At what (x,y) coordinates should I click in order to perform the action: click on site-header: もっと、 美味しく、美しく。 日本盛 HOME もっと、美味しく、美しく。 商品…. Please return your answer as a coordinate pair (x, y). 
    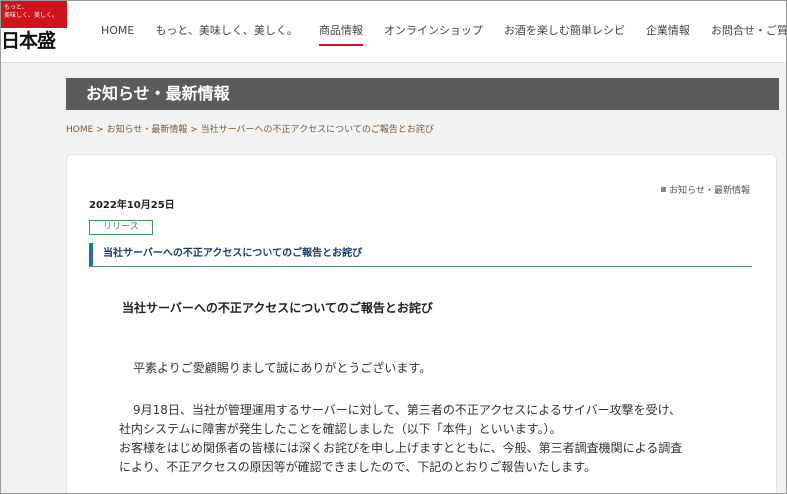
    Looking at the image, I should click on (393, 32).